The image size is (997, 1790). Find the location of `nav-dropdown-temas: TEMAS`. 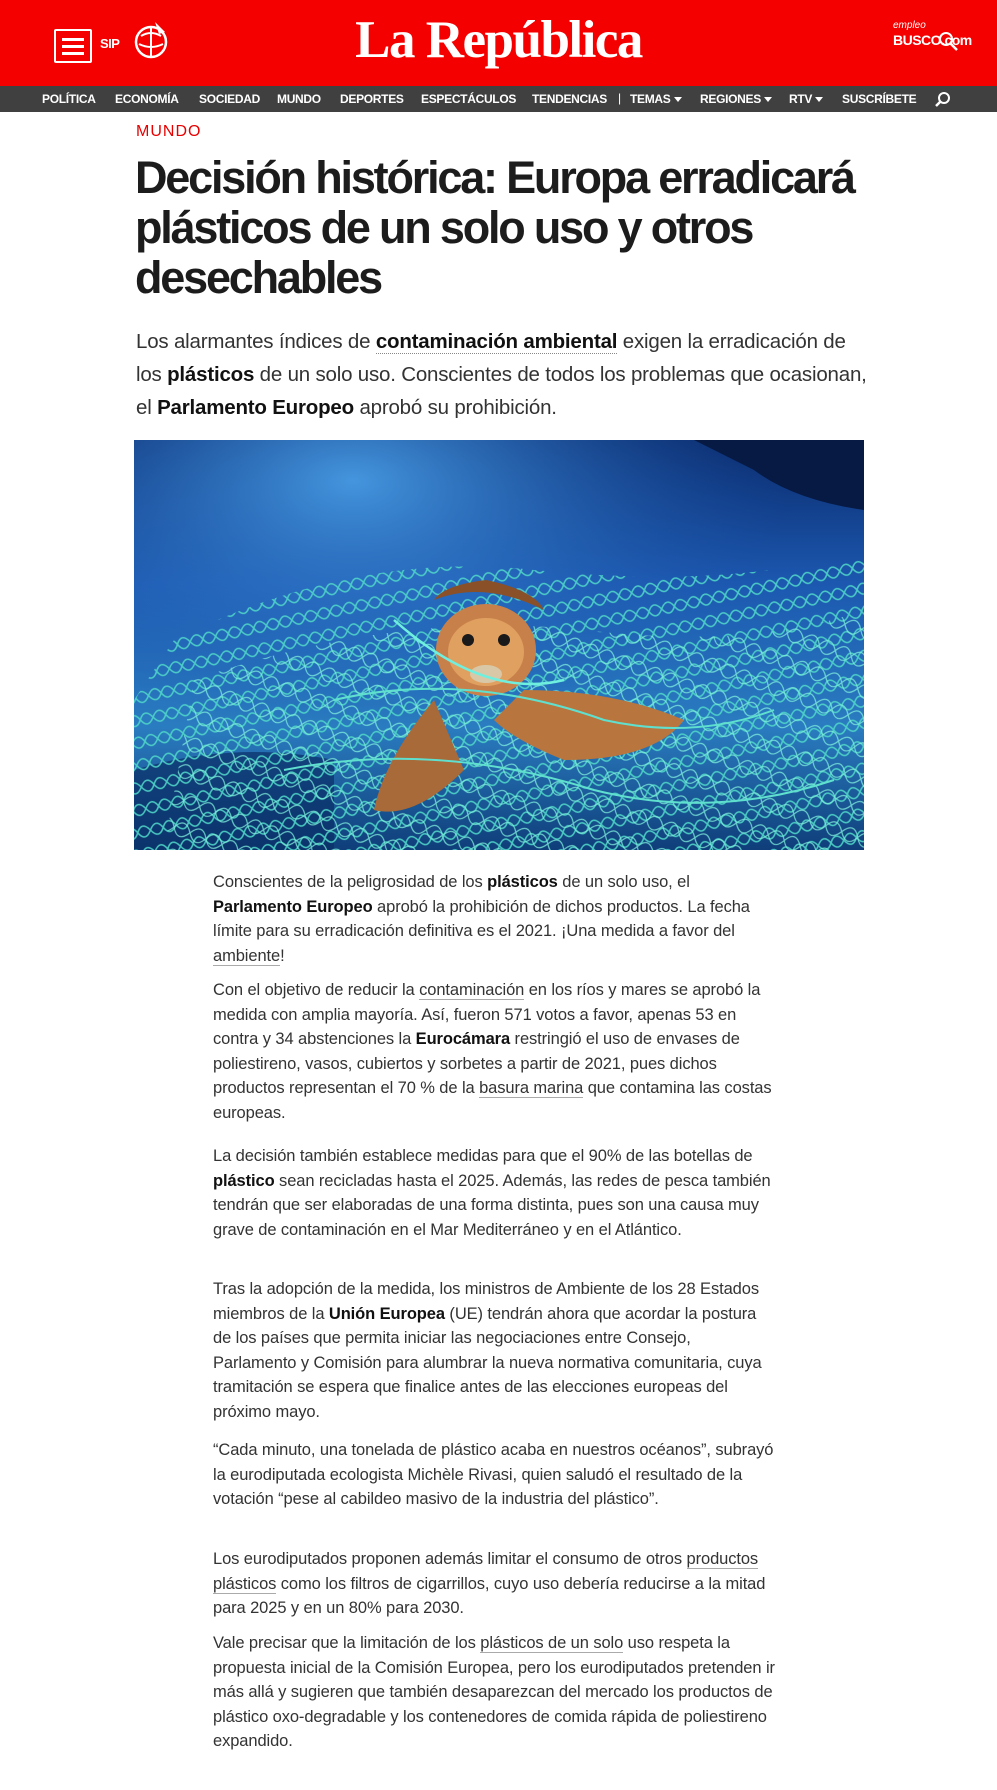

nav-dropdown-temas: TEMAS is located at coordinates (656, 99).